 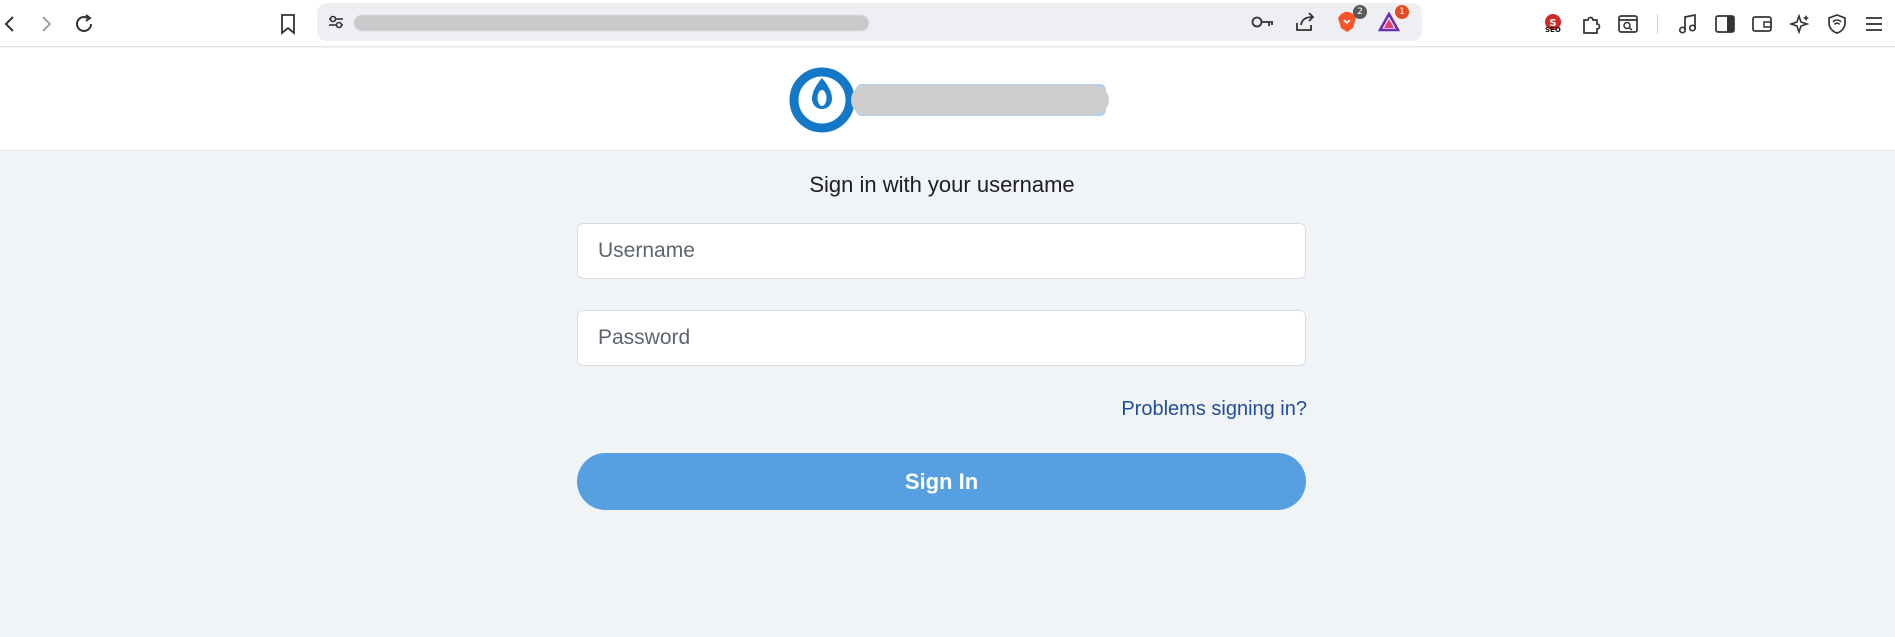 I want to click on seo-extension-icon: S SEO, so click(x=1553, y=24).